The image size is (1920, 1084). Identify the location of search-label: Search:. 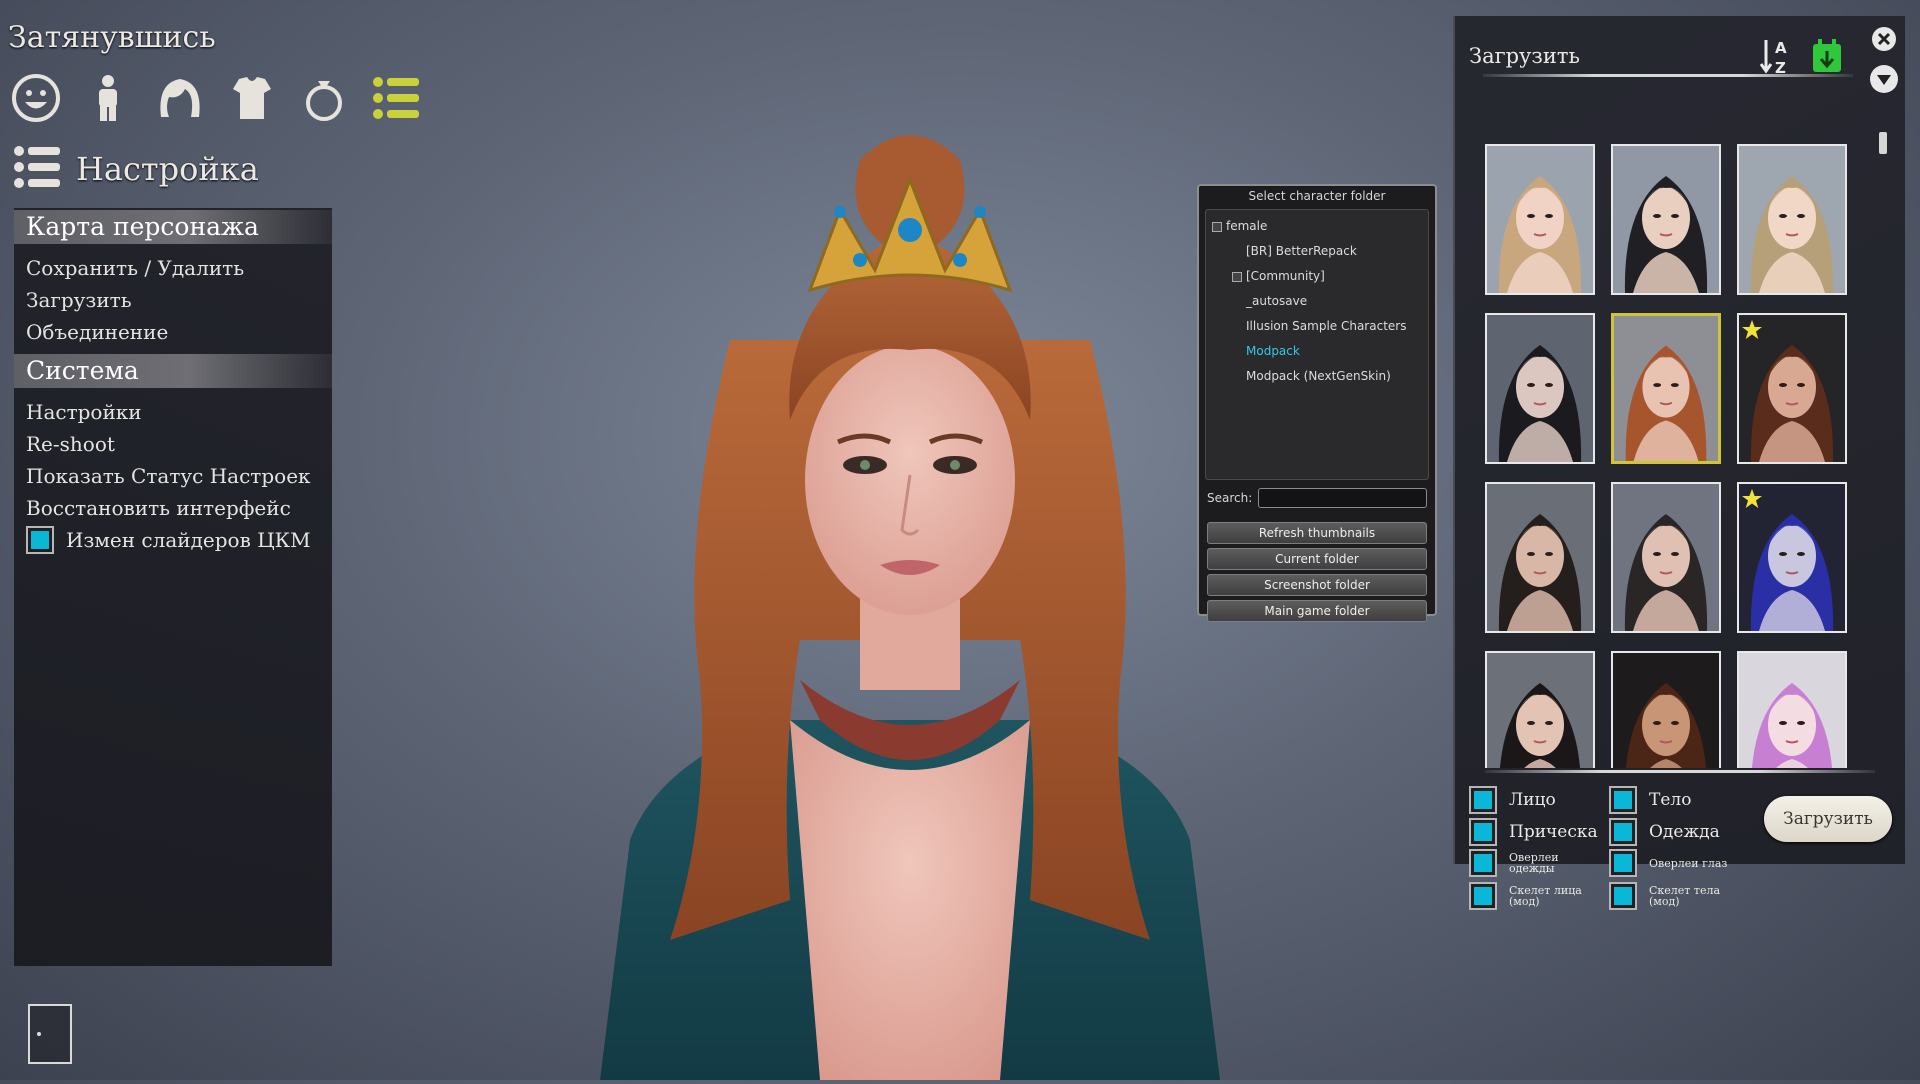
(1230, 498).